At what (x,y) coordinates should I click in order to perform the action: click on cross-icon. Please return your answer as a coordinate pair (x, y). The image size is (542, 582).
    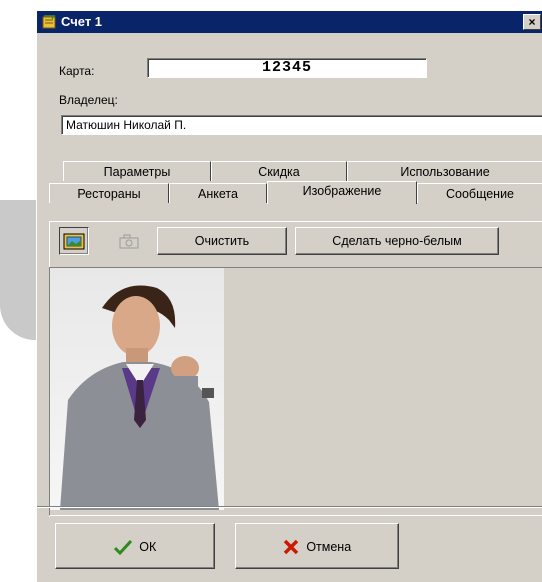
    Looking at the image, I should click on (291, 546).